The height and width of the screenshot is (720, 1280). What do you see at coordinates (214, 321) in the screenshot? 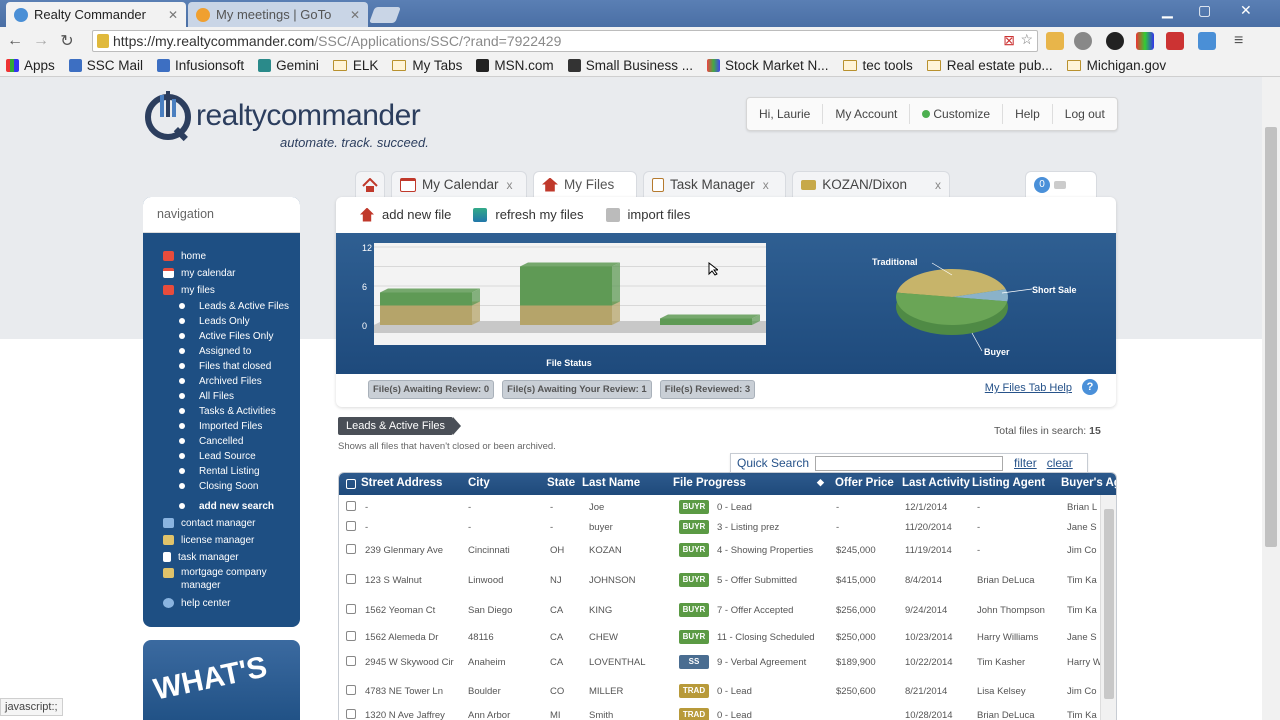
I see `nav-sub-leads-only: Leads Only` at bounding box center [214, 321].